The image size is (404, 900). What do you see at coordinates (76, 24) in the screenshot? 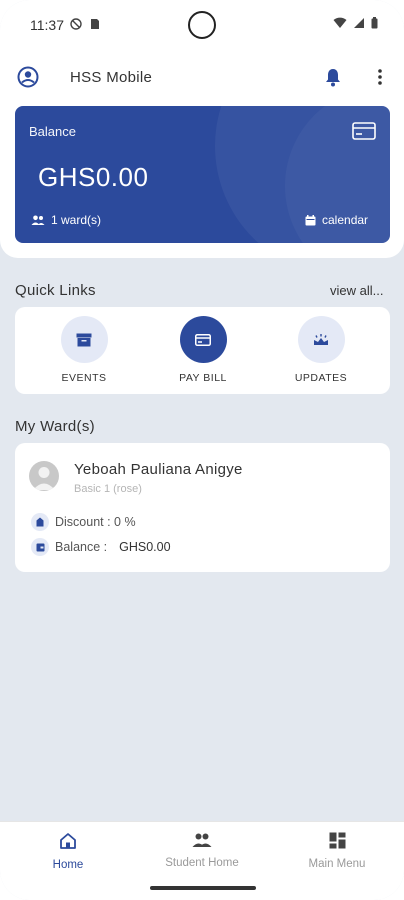
I see `do-not-disturb-icon` at bounding box center [76, 24].